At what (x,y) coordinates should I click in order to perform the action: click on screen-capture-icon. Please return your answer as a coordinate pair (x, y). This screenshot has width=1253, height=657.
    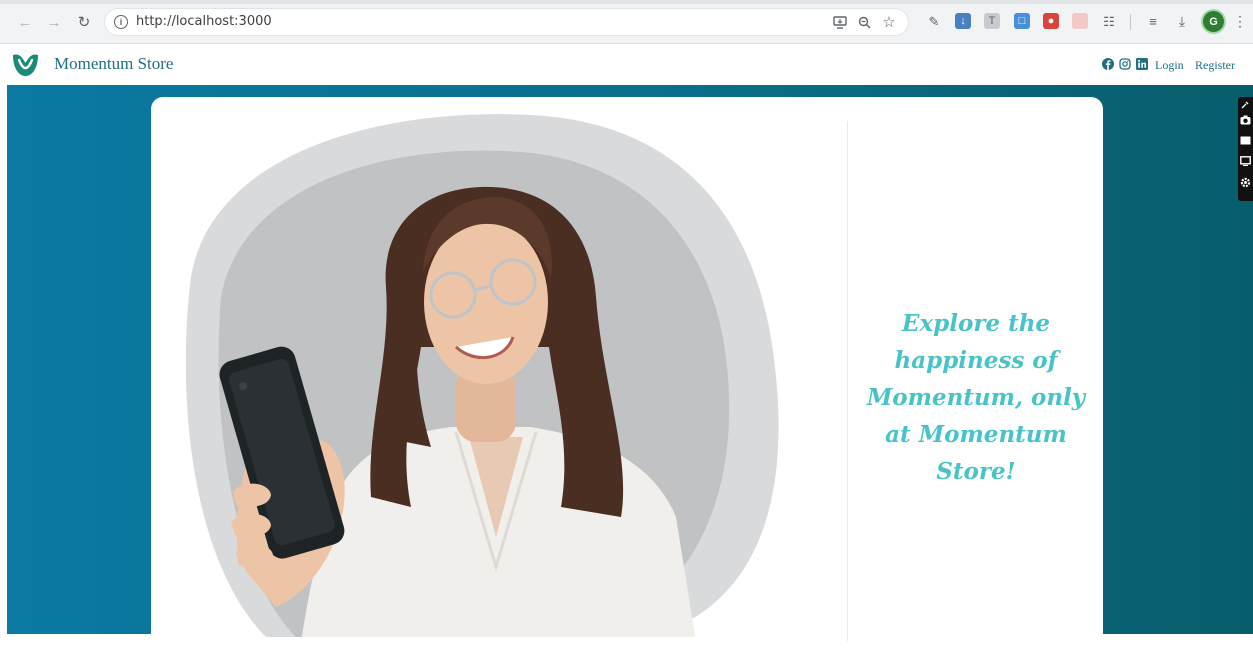
    Looking at the image, I should click on (1245, 160).